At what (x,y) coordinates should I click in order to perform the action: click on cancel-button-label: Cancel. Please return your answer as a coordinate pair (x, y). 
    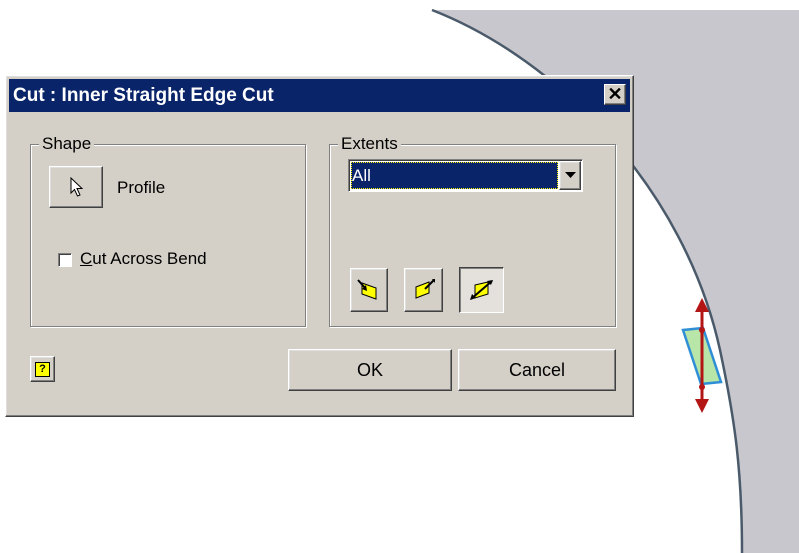
    Looking at the image, I should click on (537, 369).